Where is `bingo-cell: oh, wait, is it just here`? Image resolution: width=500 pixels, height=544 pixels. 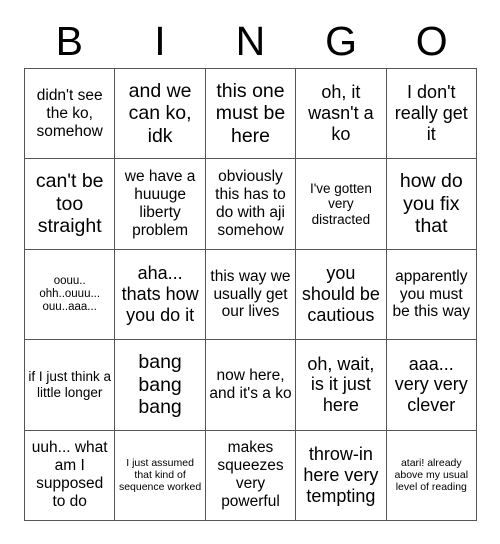 bingo-cell: oh, wait, is it just here is located at coordinates (341, 385).